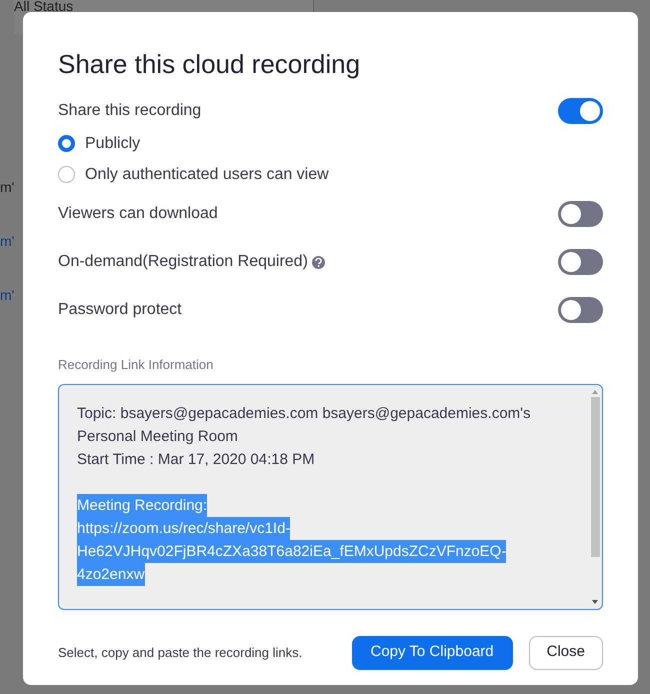 The image size is (650, 694). I want to click on dialog-title: Share this cloud recording, so click(210, 64).